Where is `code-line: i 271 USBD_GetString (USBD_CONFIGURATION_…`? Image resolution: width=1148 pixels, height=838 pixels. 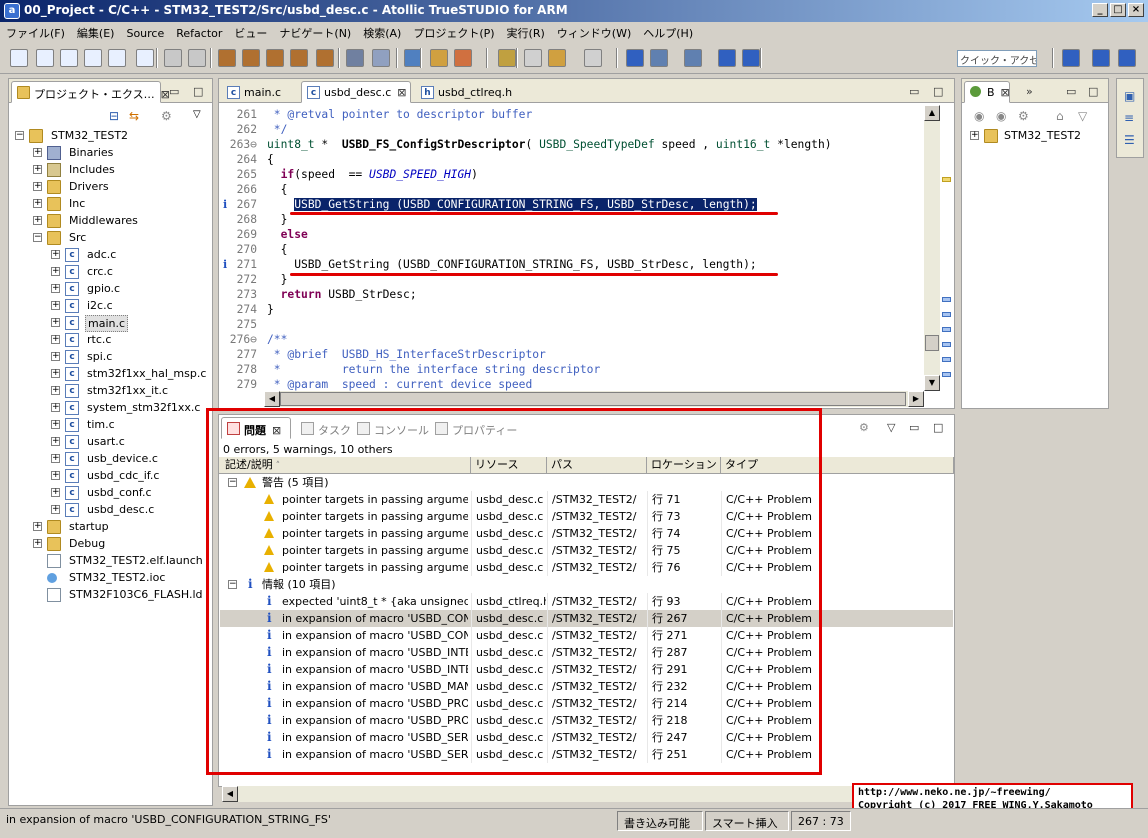 code-line: i 271 USBD_GetString (USBD_CONFIGURATION_… is located at coordinates (571, 264).